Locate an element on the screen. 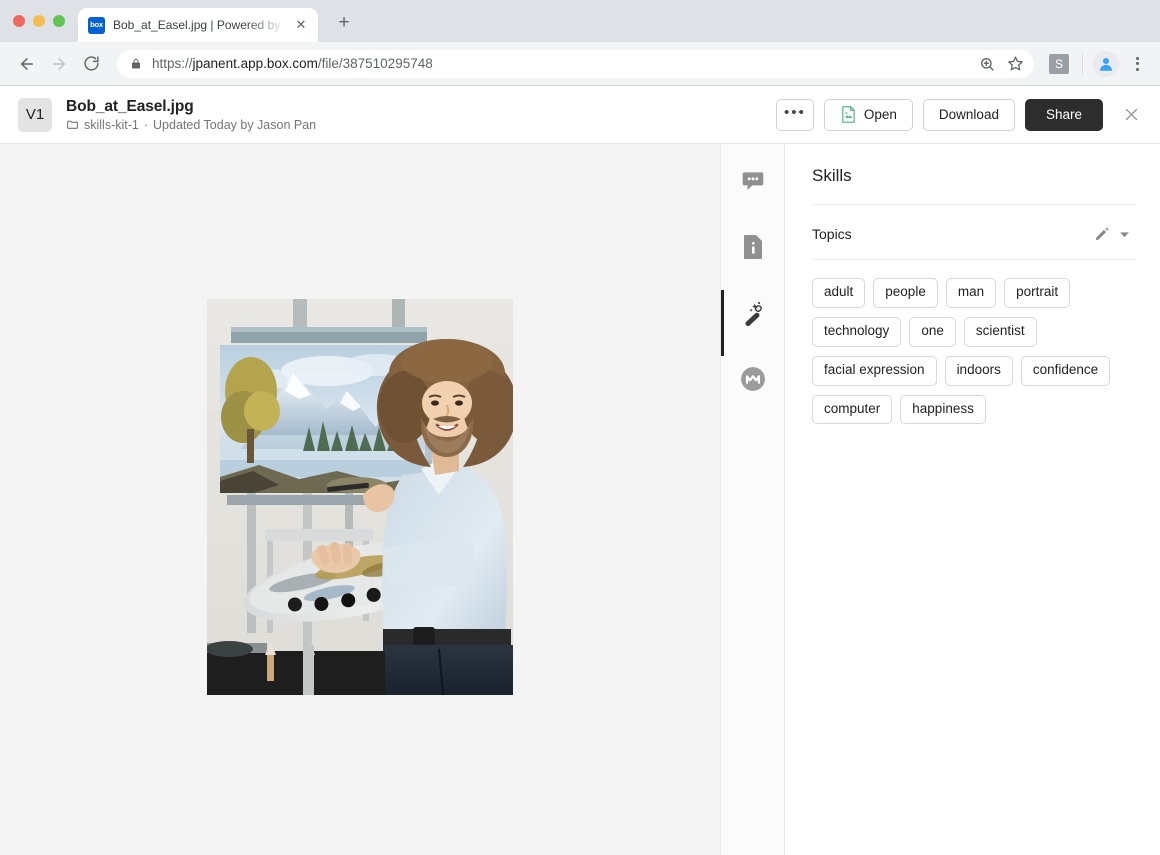 Image resolution: width=1160 pixels, height=855 pixels. favicon-label: box is located at coordinates (96, 25).